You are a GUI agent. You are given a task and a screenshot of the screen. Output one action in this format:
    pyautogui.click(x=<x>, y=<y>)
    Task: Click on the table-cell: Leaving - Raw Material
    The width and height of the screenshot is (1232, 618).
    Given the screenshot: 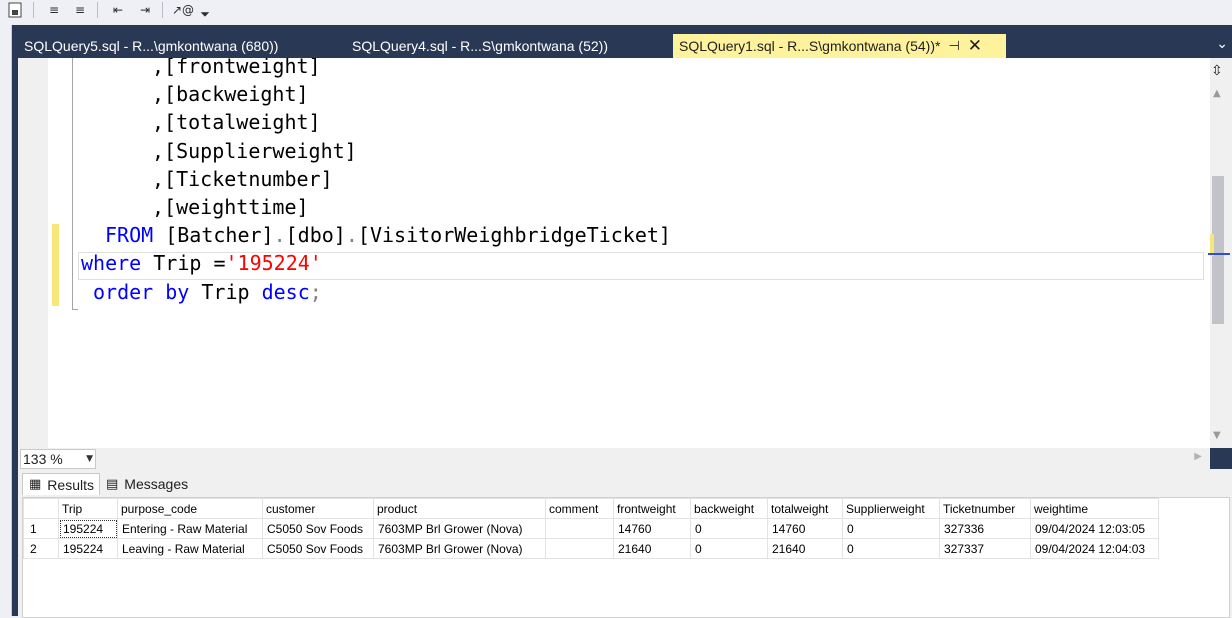 What is the action you would take?
    pyautogui.click(x=190, y=548)
    